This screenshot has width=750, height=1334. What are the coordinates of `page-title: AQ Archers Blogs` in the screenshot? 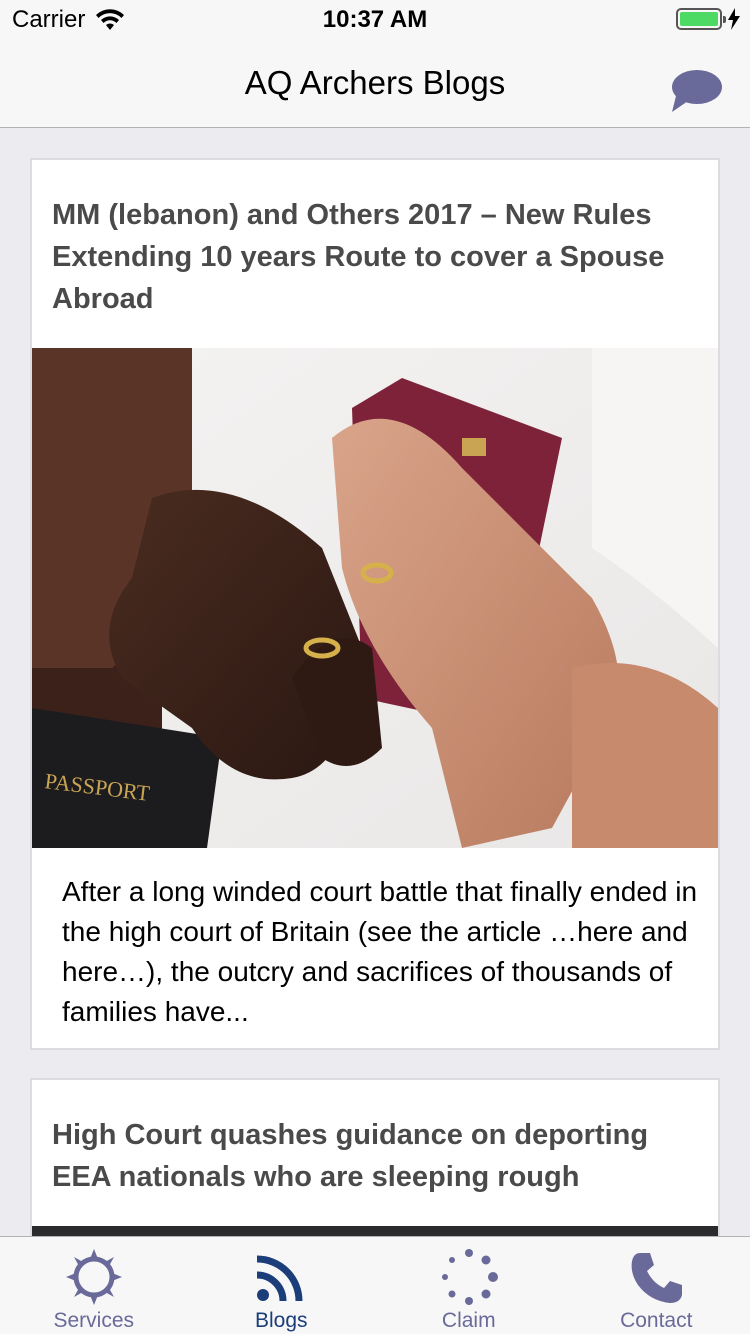 It's located at (375, 82).